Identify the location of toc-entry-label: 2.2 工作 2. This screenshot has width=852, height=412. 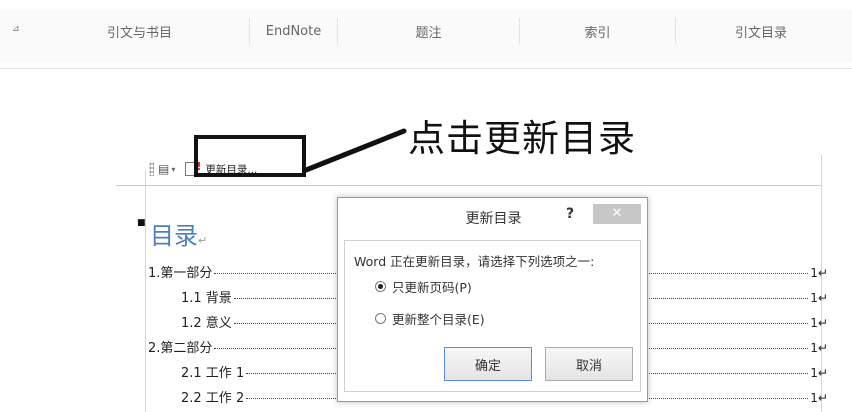
(213, 398).